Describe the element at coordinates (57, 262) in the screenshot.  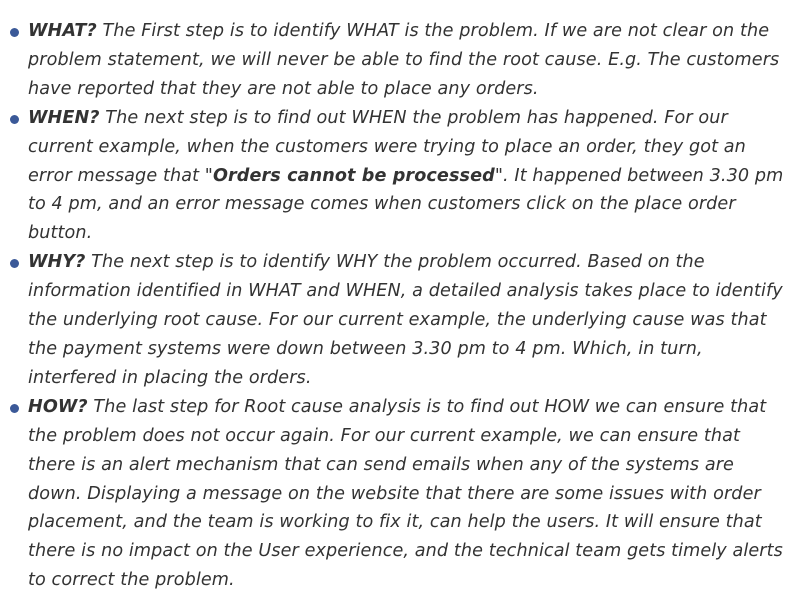
I see `step-lead-why: WHY?` at that location.